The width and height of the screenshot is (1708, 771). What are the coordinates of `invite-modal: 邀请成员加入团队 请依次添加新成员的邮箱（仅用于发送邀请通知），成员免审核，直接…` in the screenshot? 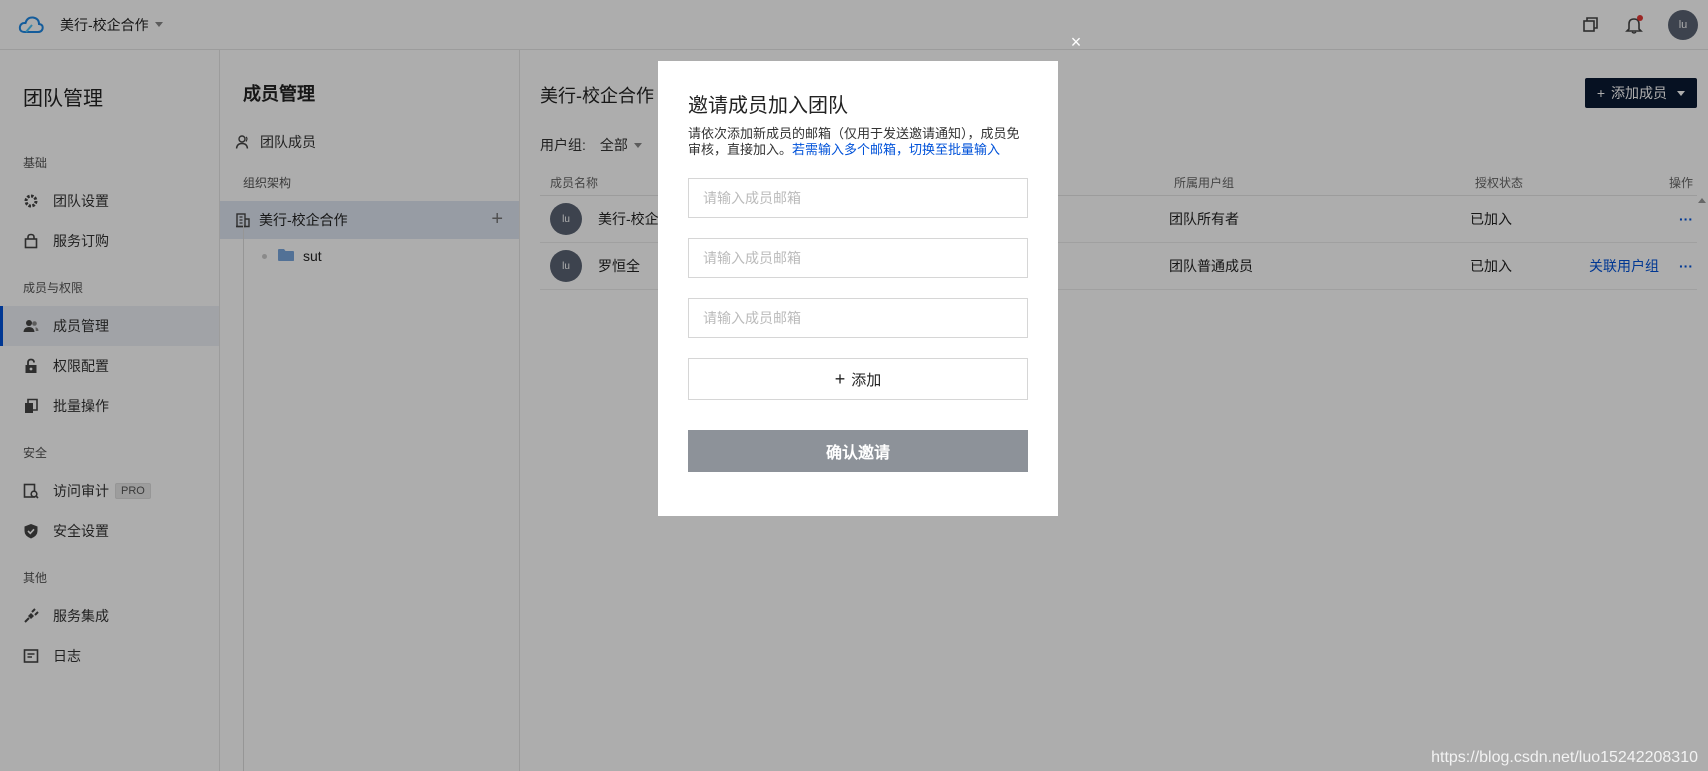 It's located at (858, 288).